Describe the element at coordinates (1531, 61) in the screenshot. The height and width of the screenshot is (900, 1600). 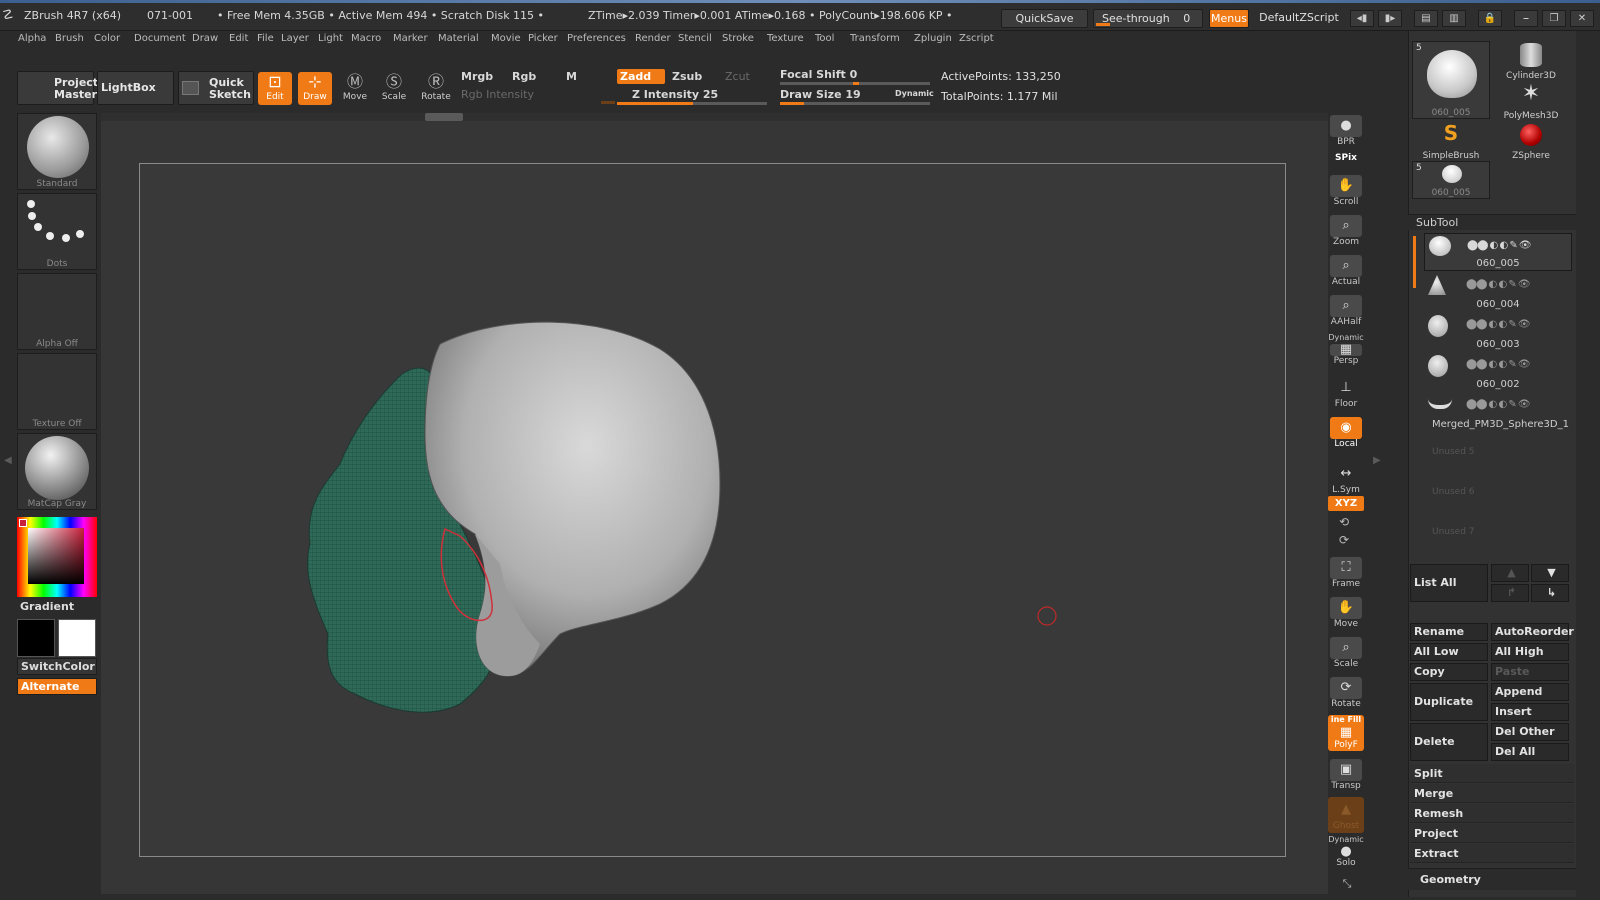
I see `cylinder3d-tool: Cylinder3D` at that location.